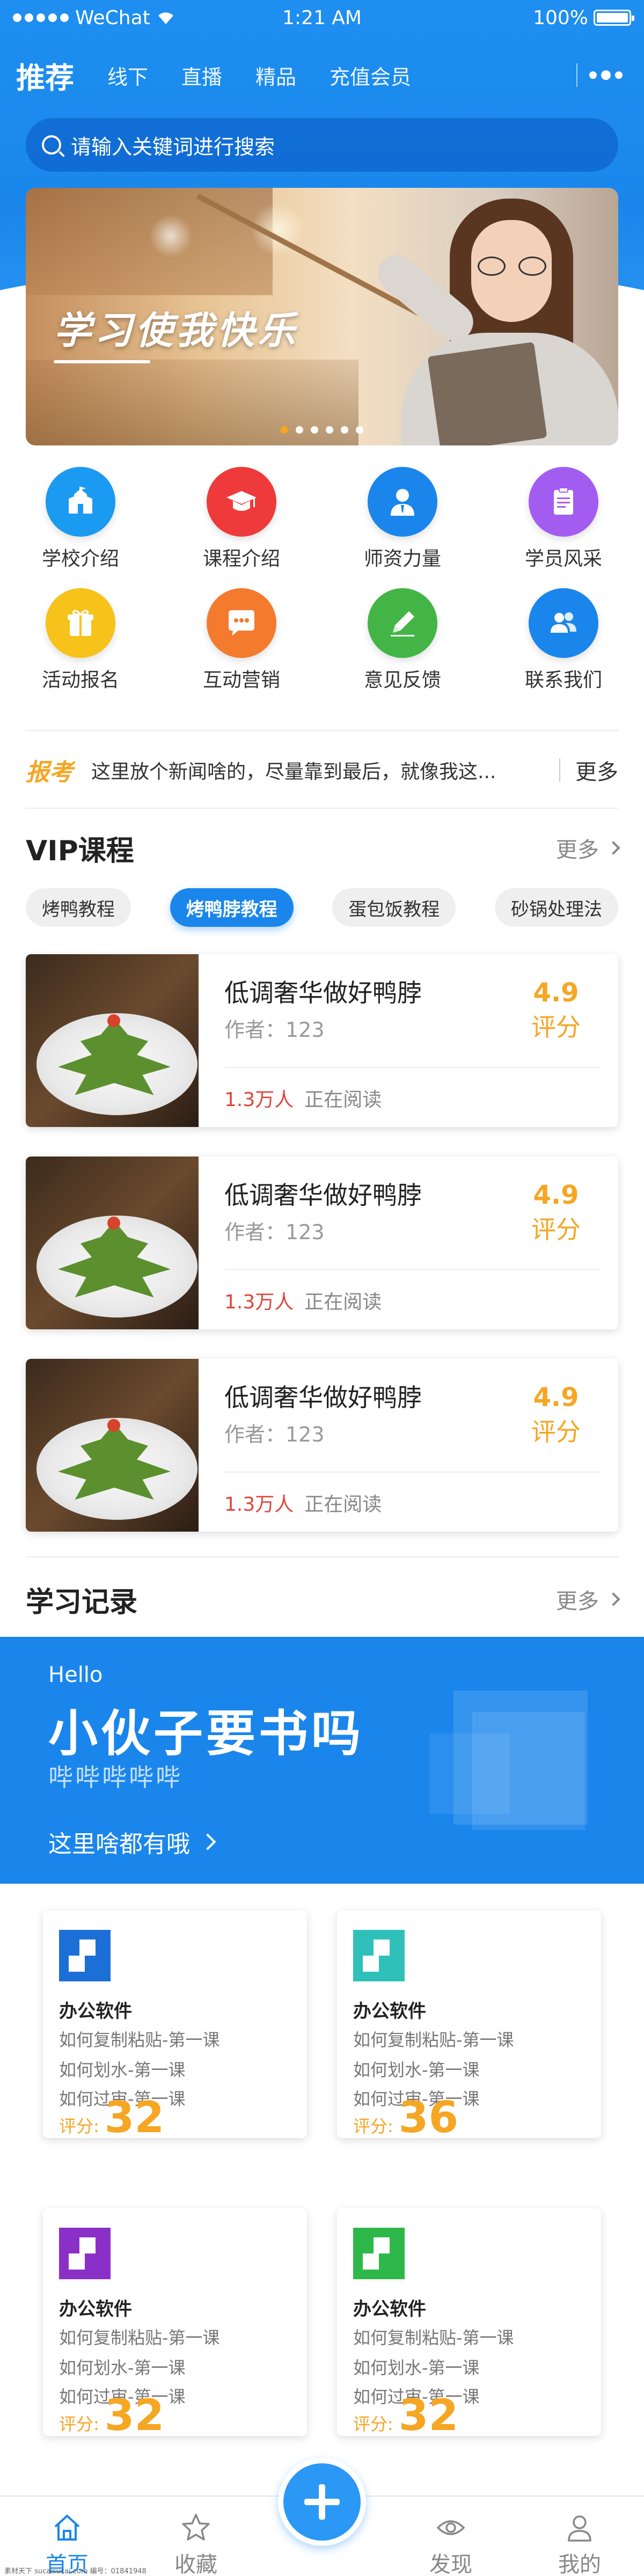 The height and width of the screenshot is (2576, 644). I want to click on vip-section-header: VIP课程 更多, so click(323, 847).